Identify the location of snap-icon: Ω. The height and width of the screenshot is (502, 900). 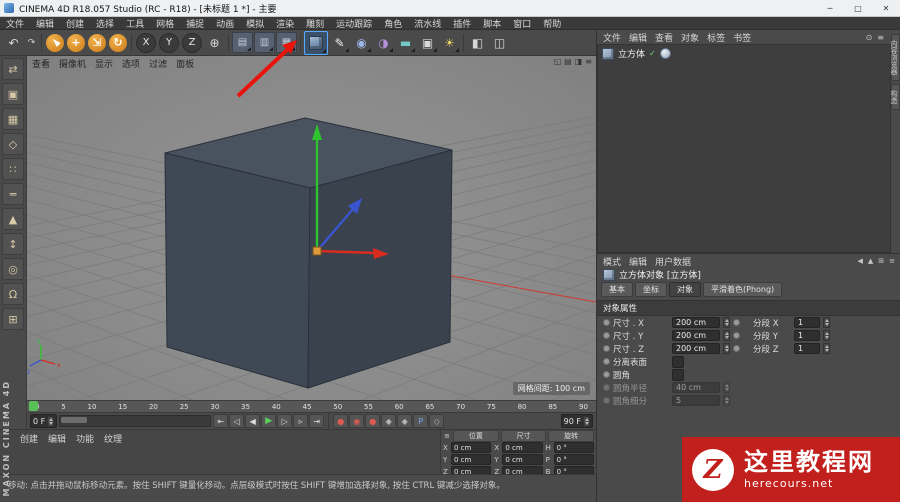
(13, 294).